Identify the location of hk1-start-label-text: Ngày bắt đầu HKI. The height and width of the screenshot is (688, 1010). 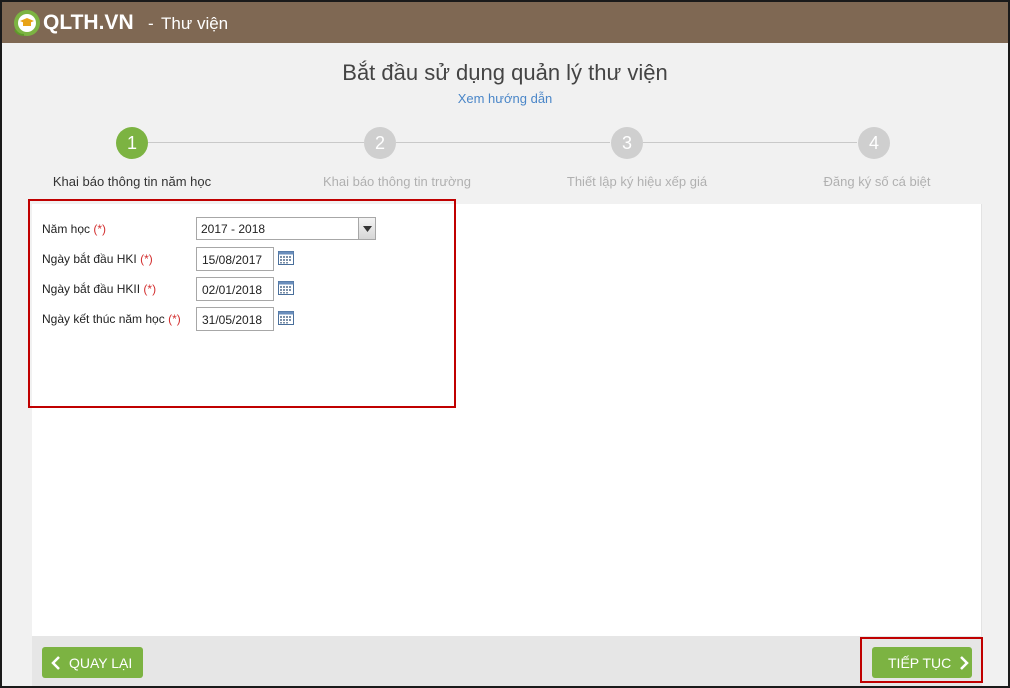
(89, 259).